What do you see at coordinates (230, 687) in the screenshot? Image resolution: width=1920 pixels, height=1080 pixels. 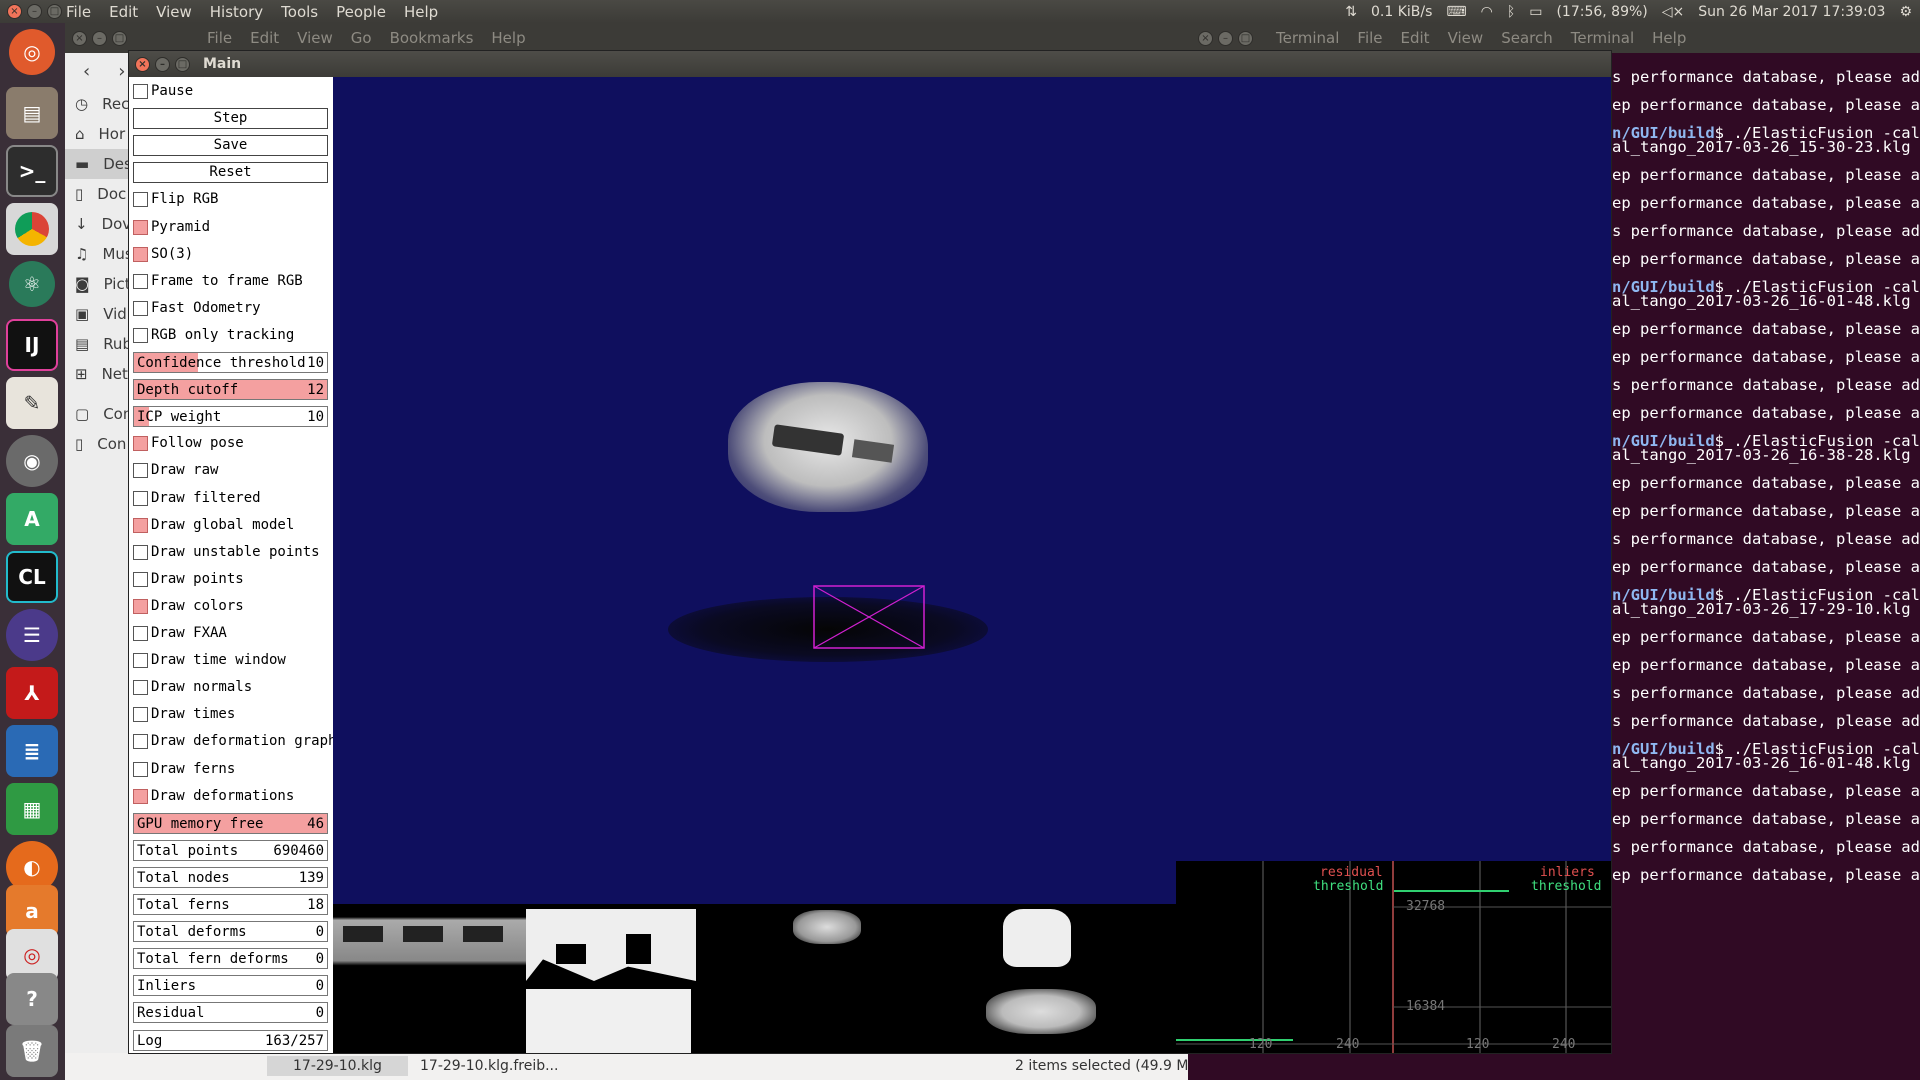 I see `draw-normals-checkbox-row: Draw normals` at bounding box center [230, 687].